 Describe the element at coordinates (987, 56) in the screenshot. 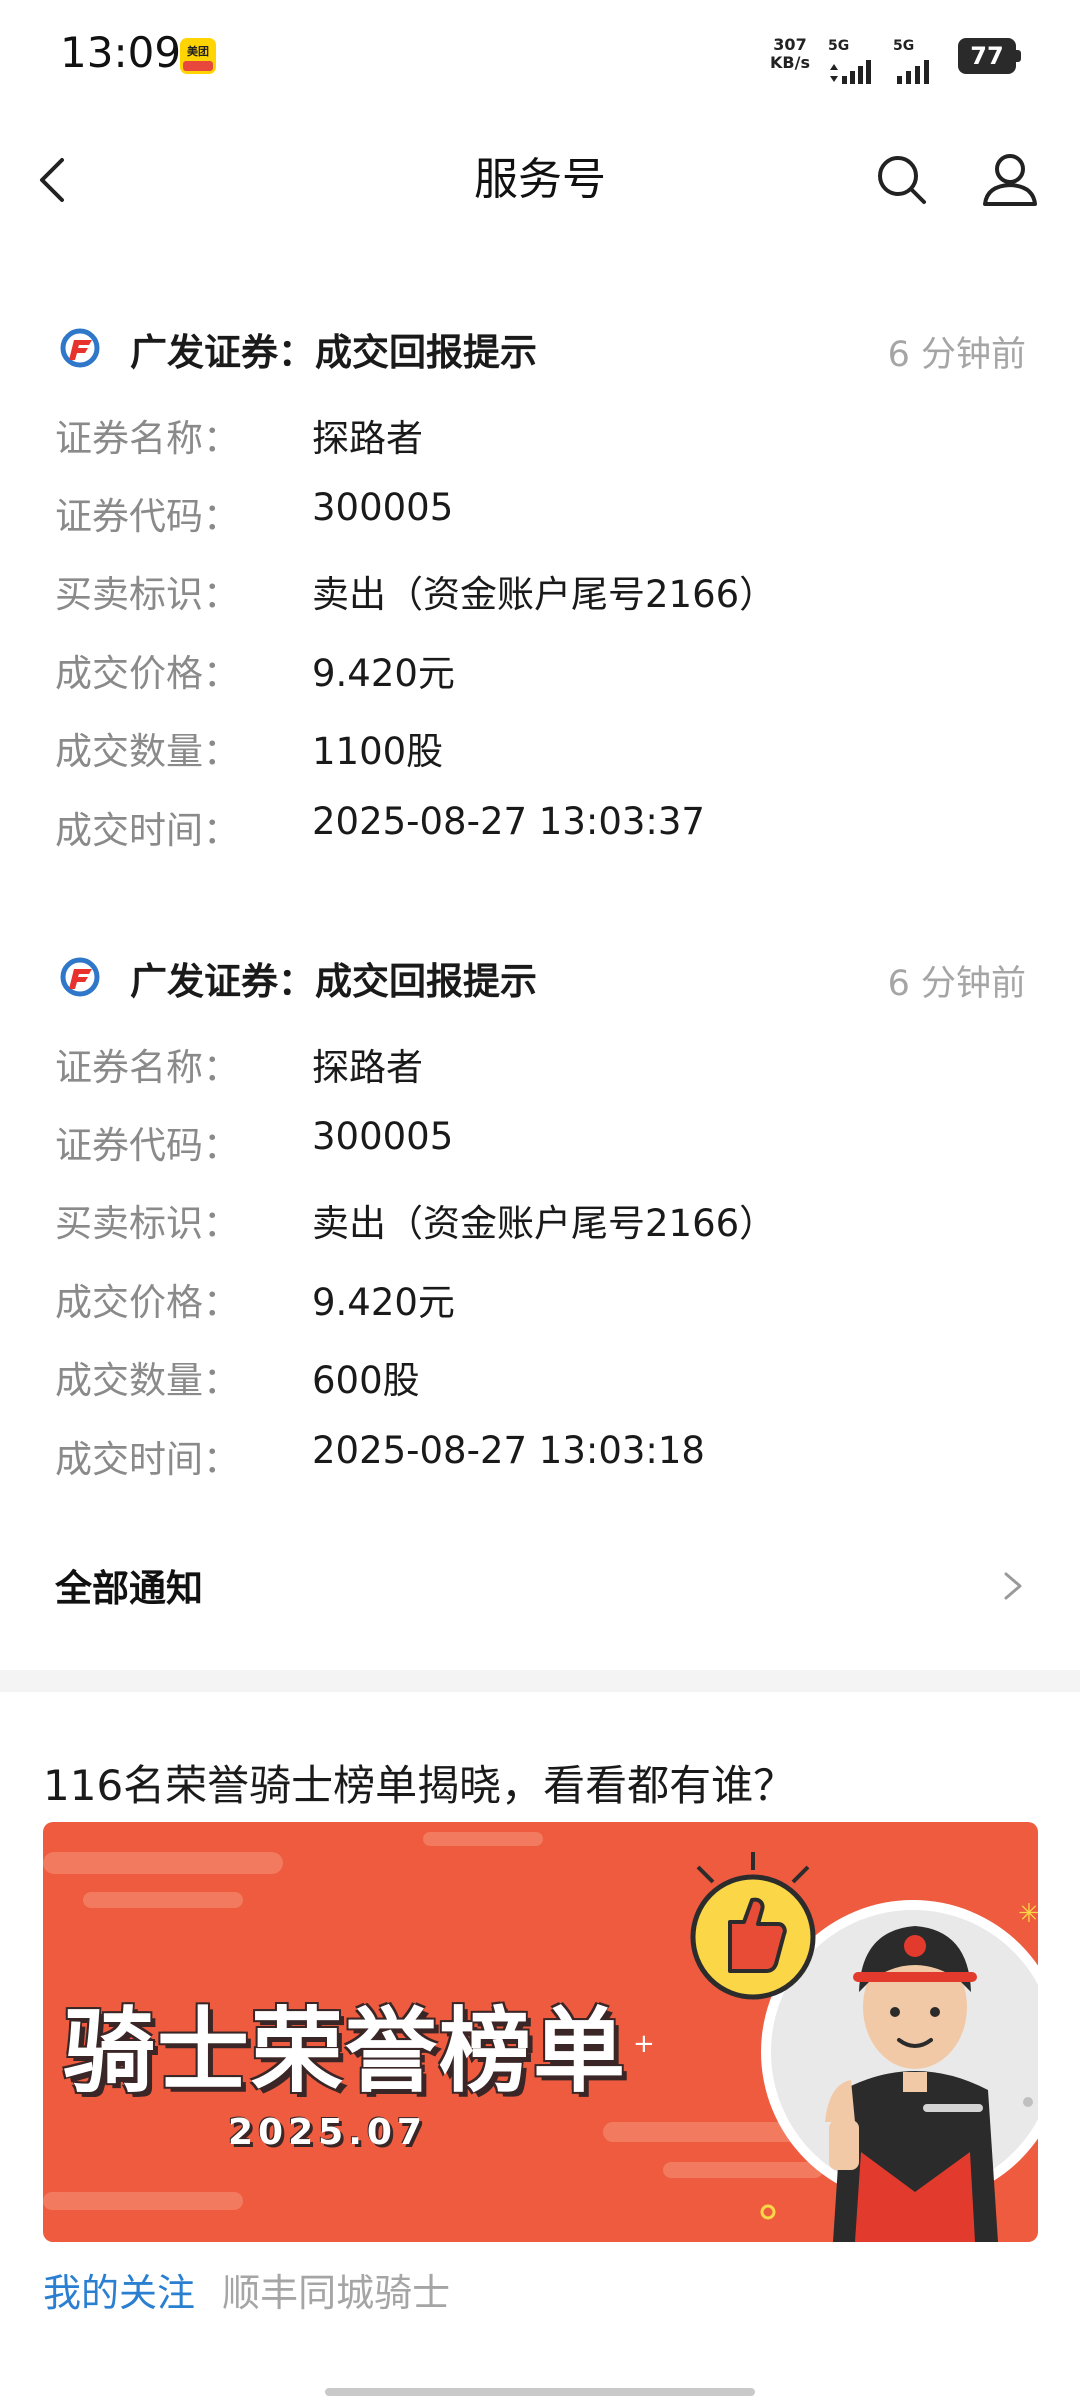

I see `battery-icon: 77` at that location.